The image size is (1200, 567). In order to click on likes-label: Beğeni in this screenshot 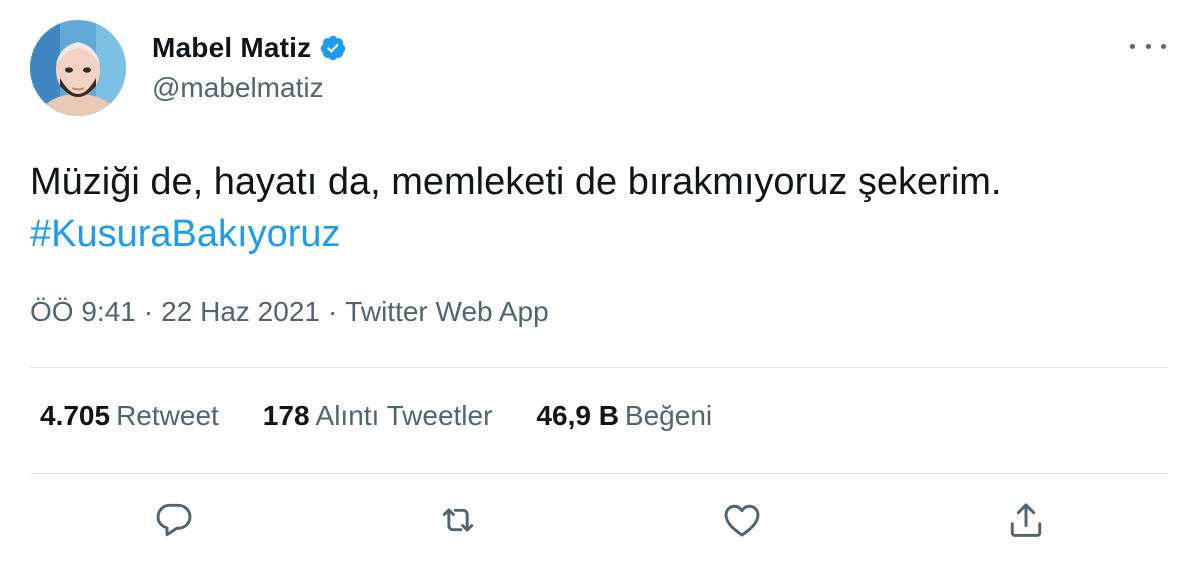, I will do `click(668, 415)`.